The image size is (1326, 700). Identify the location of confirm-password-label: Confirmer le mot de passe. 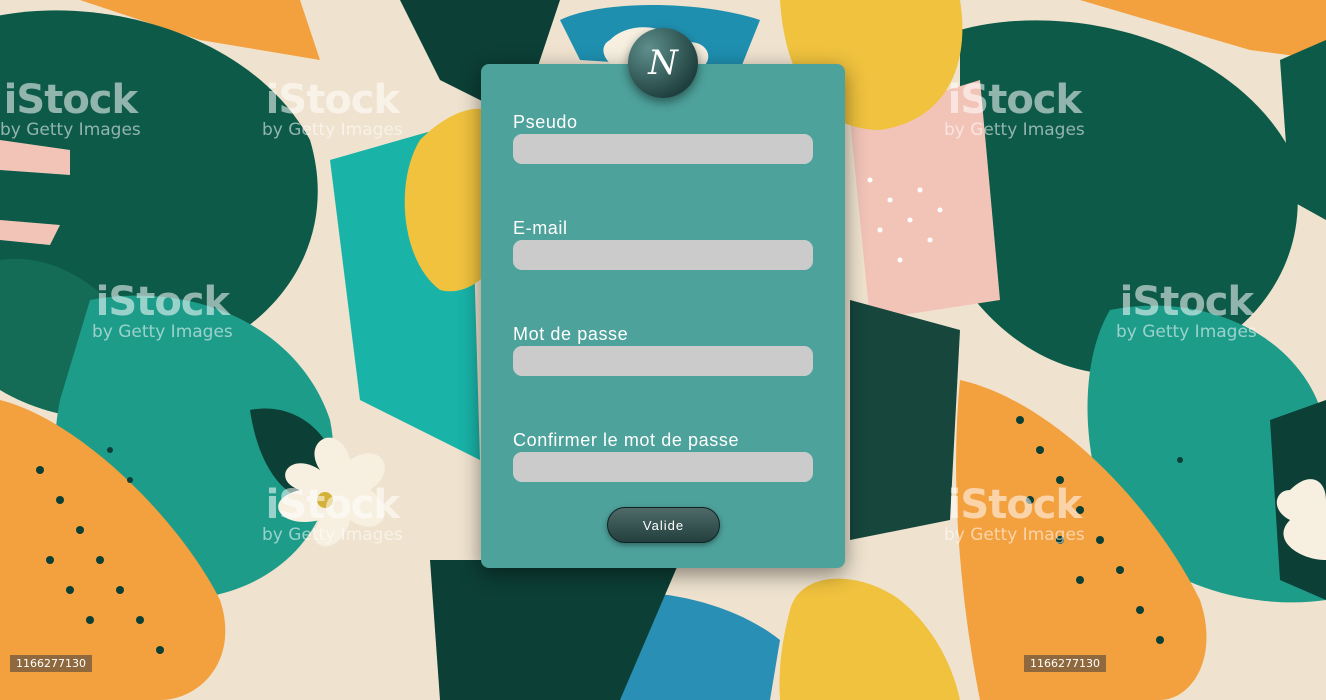
(626, 440).